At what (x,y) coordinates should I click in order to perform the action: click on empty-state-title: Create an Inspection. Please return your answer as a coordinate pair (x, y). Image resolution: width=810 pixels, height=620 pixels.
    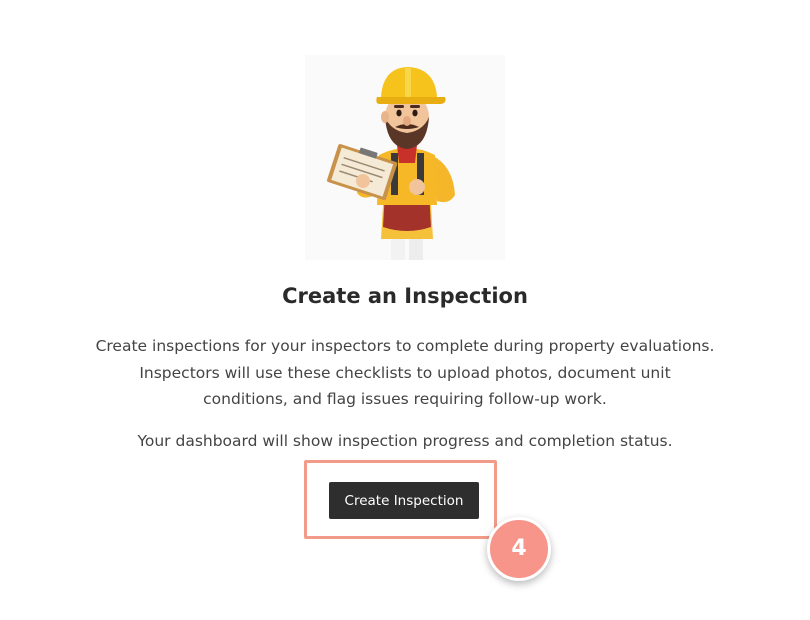
    Looking at the image, I should click on (405, 296).